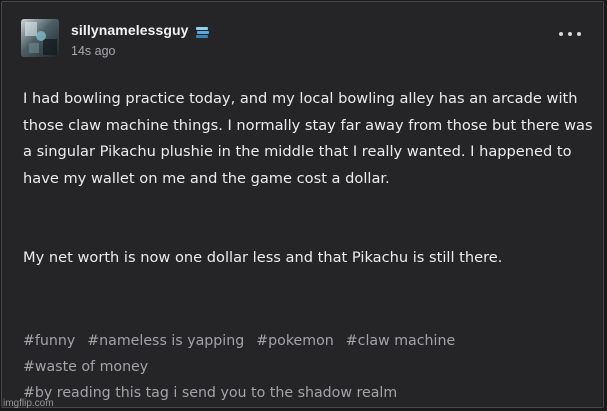  What do you see at coordinates (93, 51) in the screenshot?
I see `post-timestamp: 14s ago` at bounding box center [93, 51].